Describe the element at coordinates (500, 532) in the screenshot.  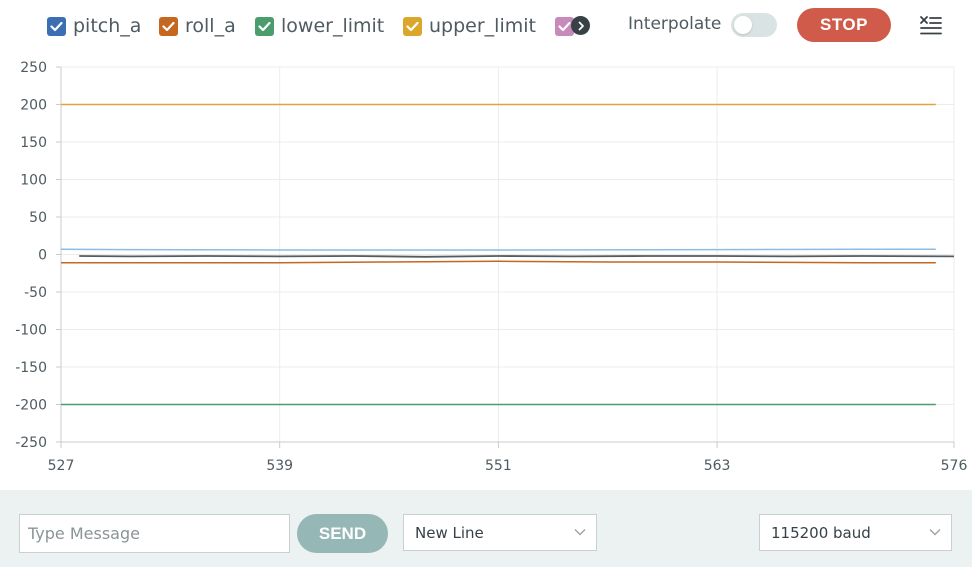
I see `line-ending-select: New Line` at that location.